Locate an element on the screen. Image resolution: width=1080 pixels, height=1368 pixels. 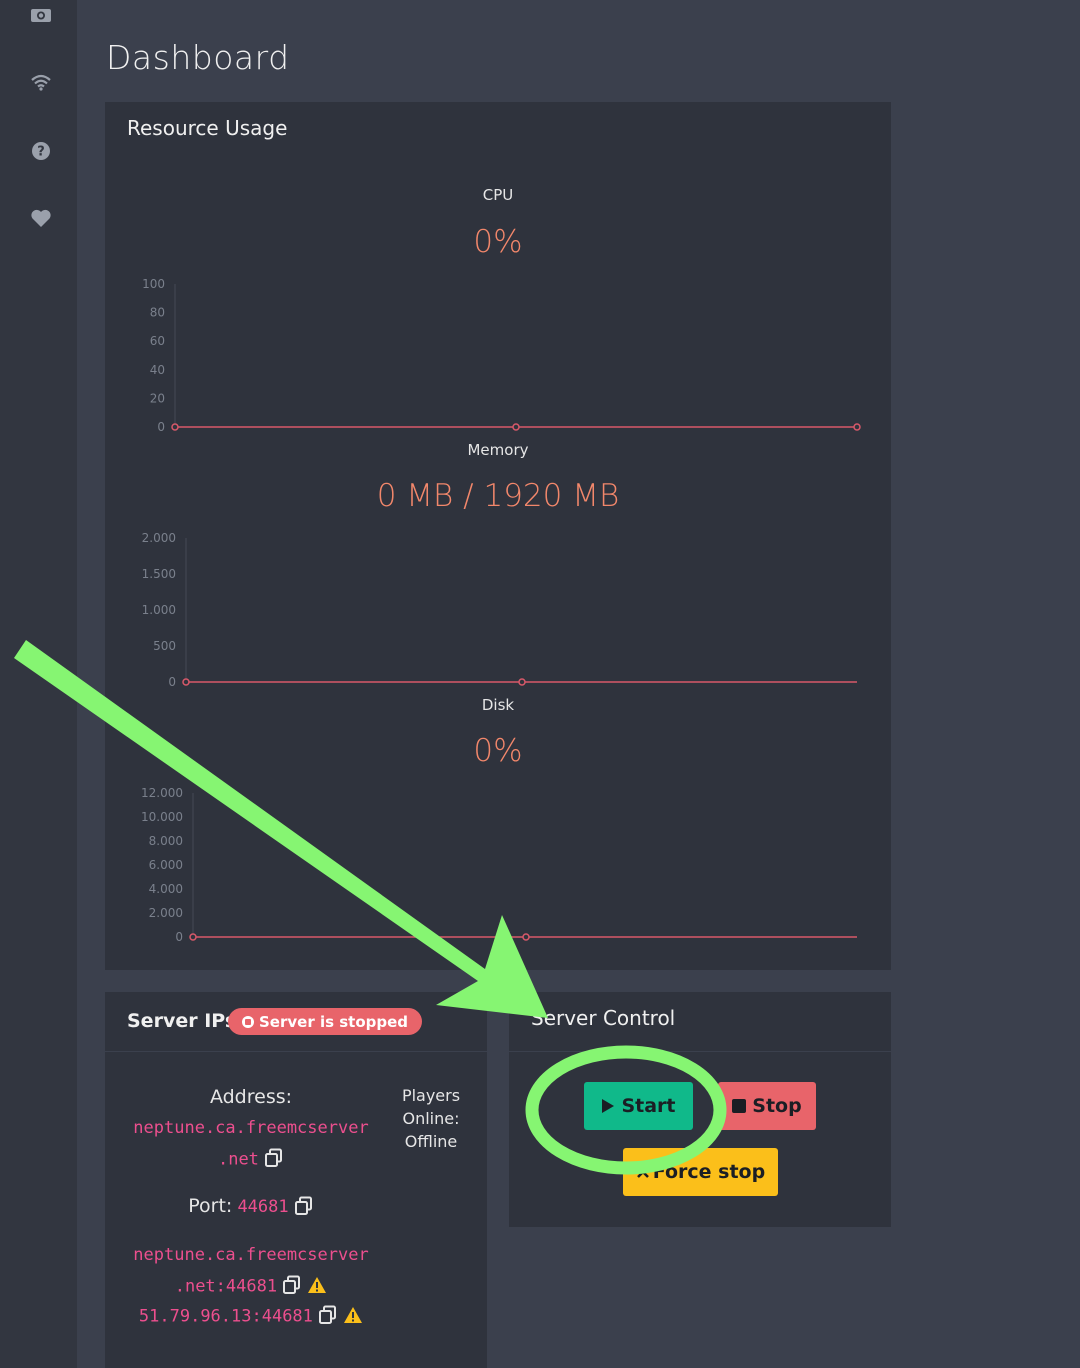
annotation-arrow is located at coordinates (281, 829).